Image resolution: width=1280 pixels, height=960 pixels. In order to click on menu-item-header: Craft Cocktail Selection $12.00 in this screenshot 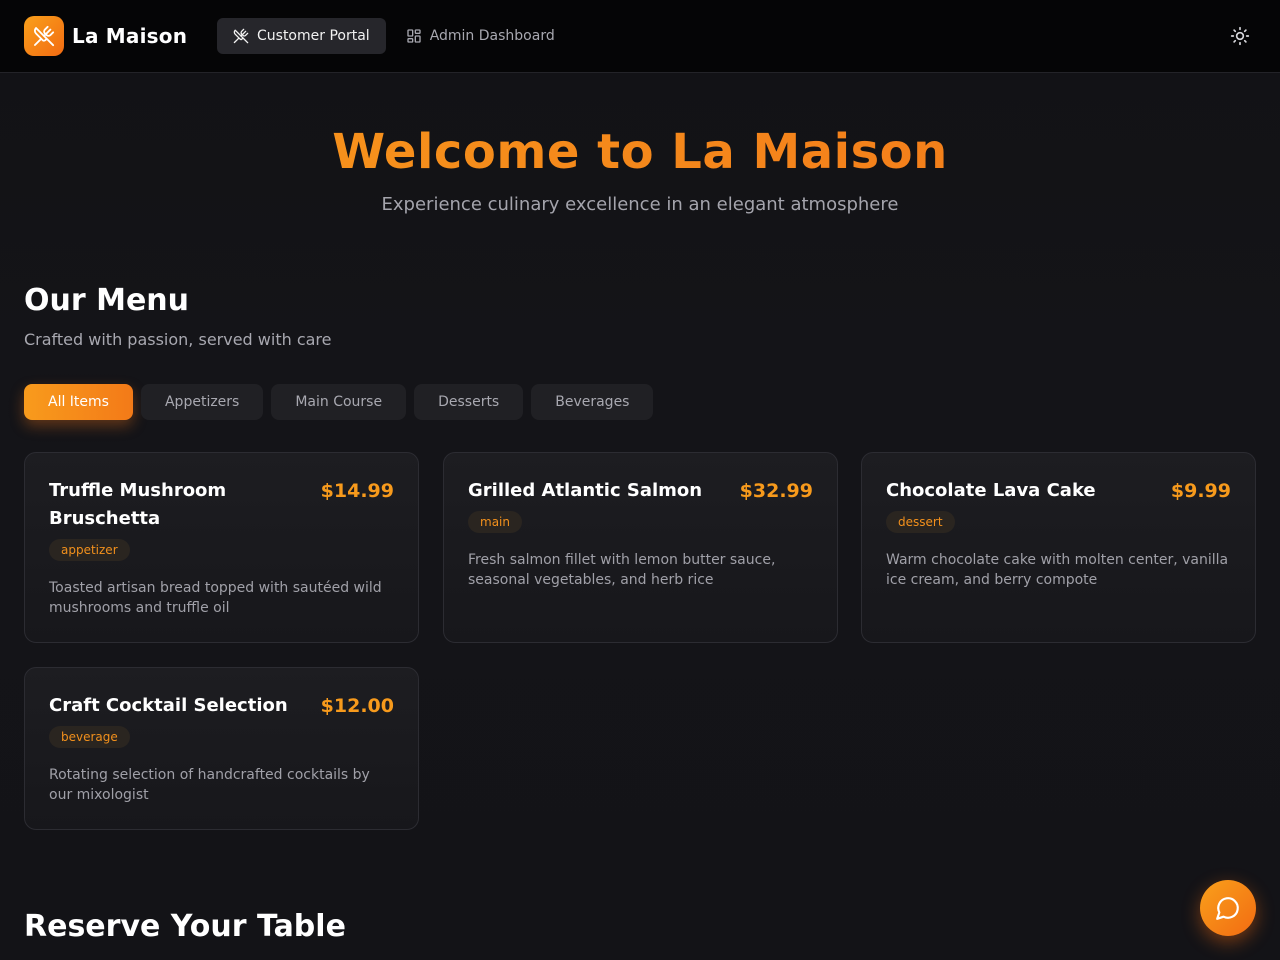, I will do `click(221, 706)`.